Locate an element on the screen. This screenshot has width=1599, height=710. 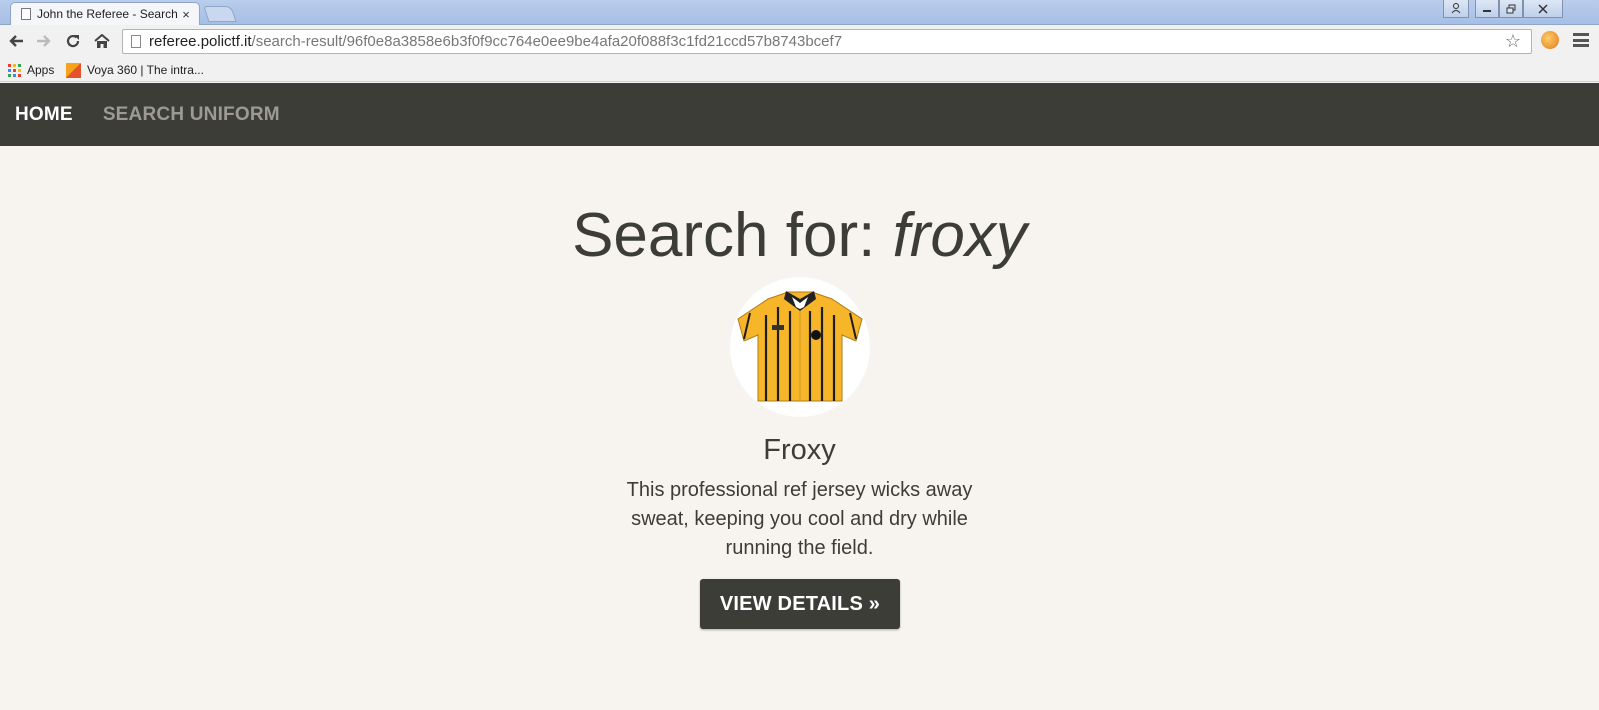
tab-close-icon: × is located at coordinates (186, 14).